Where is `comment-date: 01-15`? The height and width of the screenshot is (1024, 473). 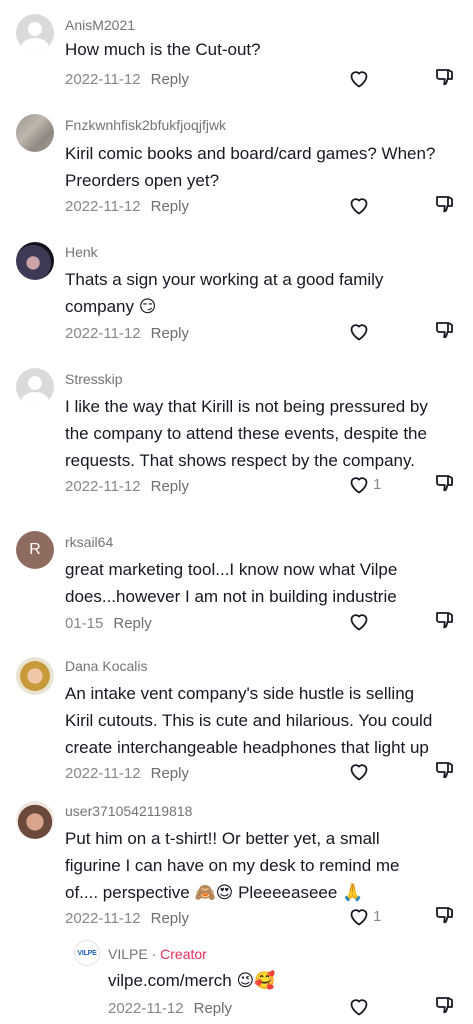
comment-date: 01-15 is located at coordinates (84, 623).